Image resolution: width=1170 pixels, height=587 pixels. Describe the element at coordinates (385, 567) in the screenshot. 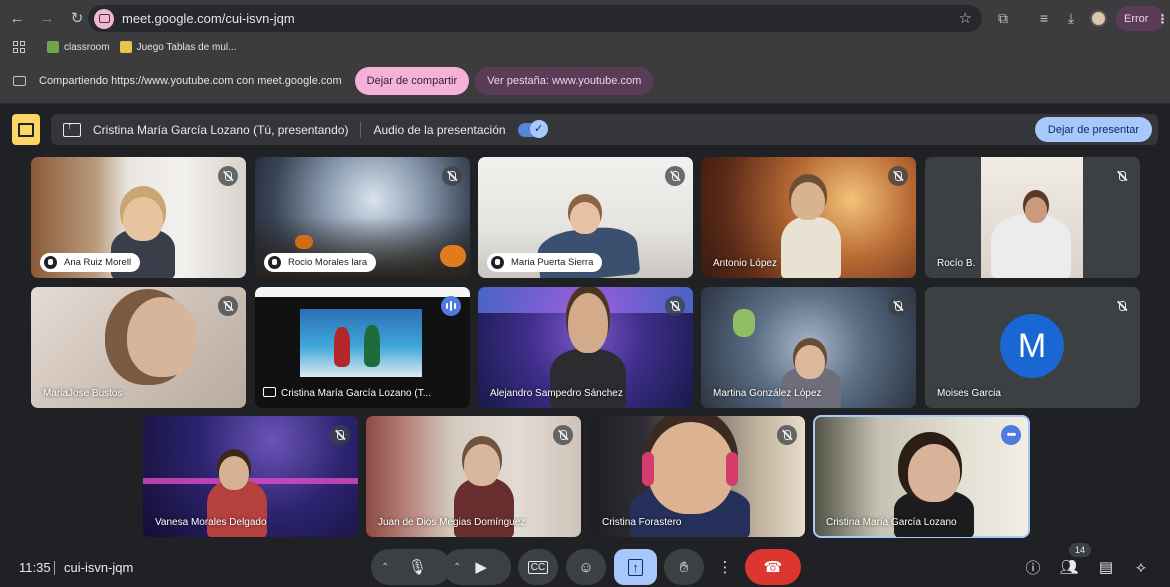

I see `audio-options-chevron-icon: ⌃` at that location.